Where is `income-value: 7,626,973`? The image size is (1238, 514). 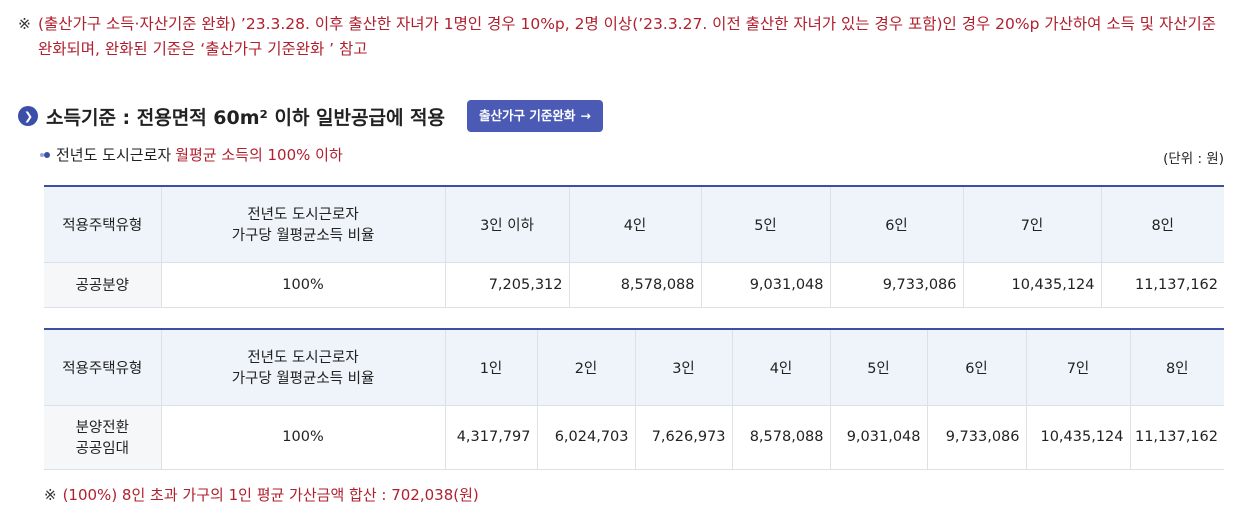
income-value: 7,626,973 is located at coordinates (684, 437).